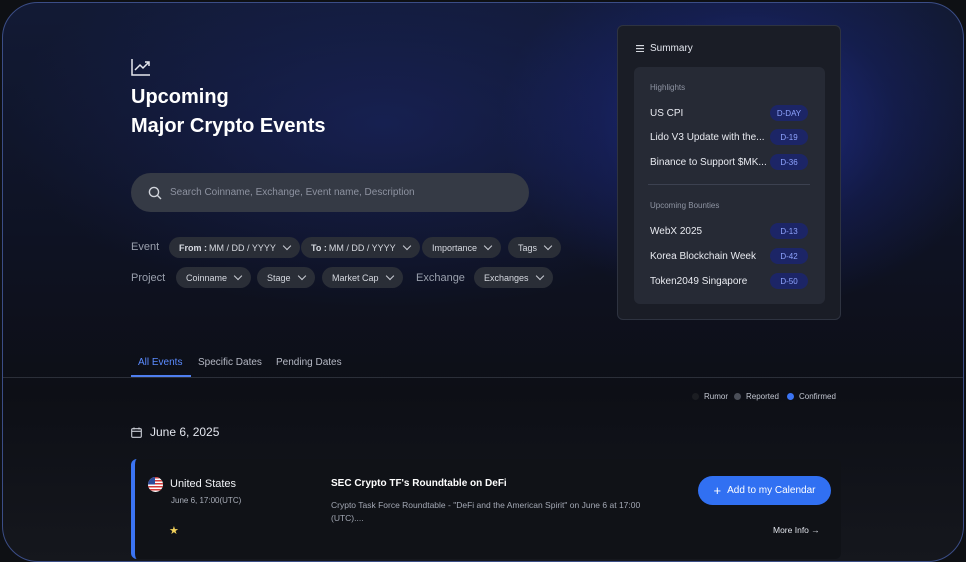 The width and height of the screenshot is (966, 562). Describe the element at coordinates (160, 362) in the screenshot. I see `tab-all-events: All Events` at that location.